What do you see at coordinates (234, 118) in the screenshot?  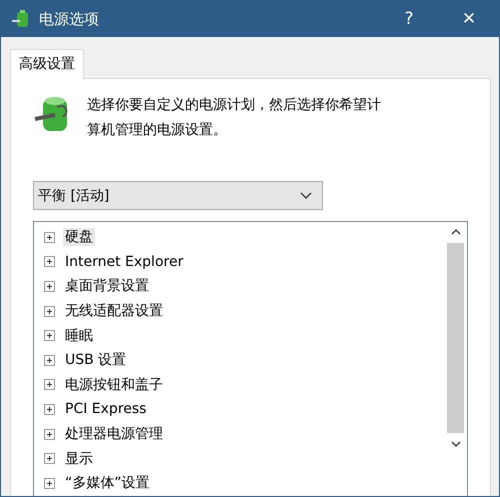 I see `description-text: 选择你要自定义的电源计划，然后选择你希望计算机管理的电源设置。` at bounding box center [234, 118].